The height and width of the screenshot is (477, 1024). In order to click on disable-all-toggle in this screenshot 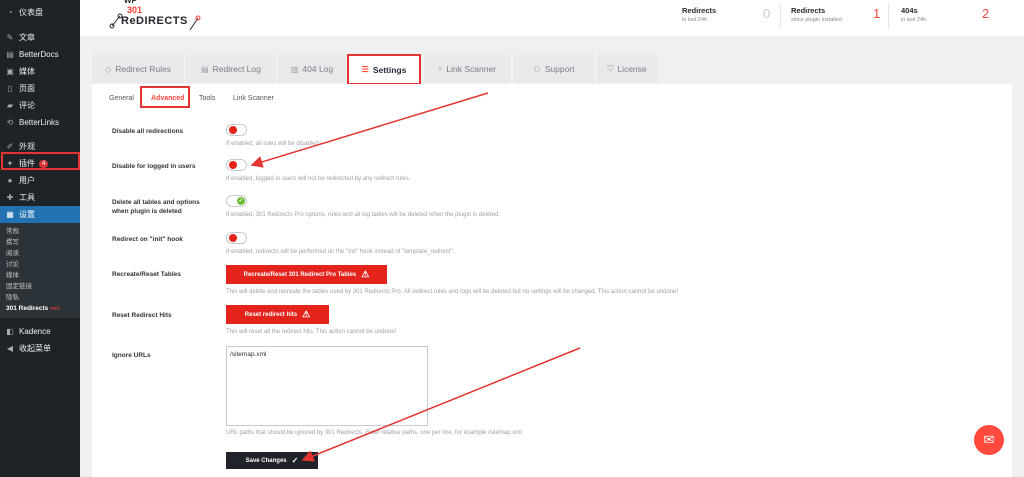, I will do `click(236, 130)`.